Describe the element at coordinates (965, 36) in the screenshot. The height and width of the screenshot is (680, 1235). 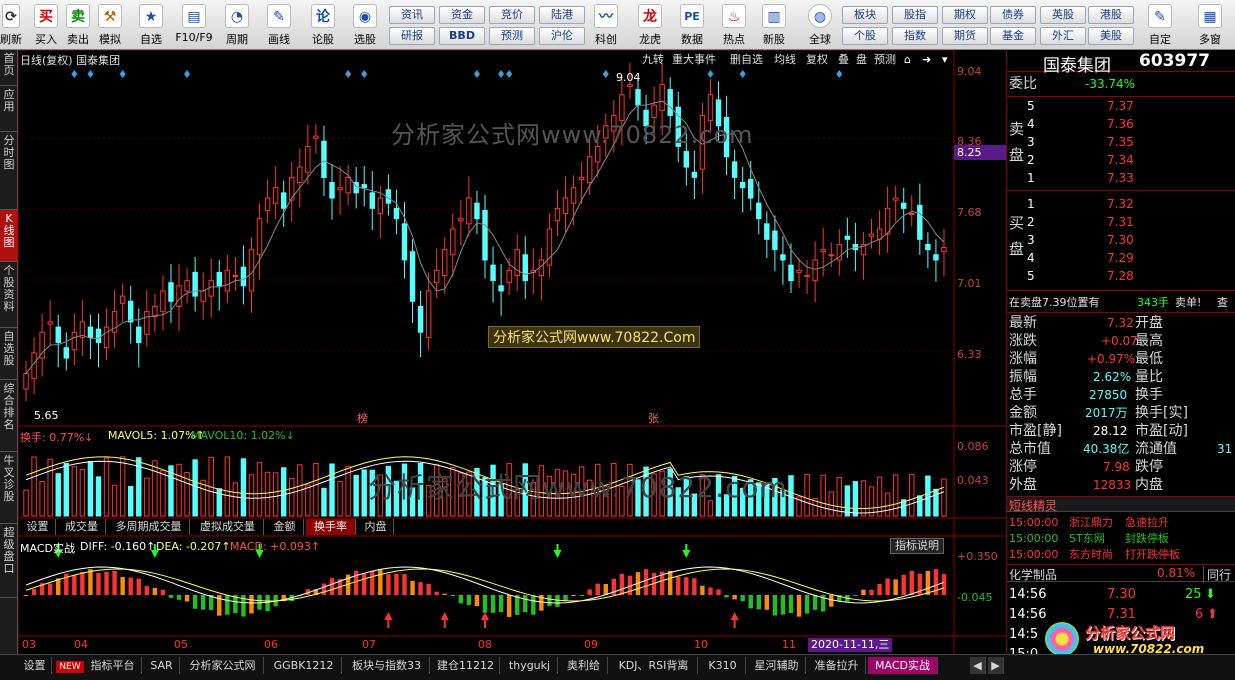
I see `futures-button: 期货` at that location.